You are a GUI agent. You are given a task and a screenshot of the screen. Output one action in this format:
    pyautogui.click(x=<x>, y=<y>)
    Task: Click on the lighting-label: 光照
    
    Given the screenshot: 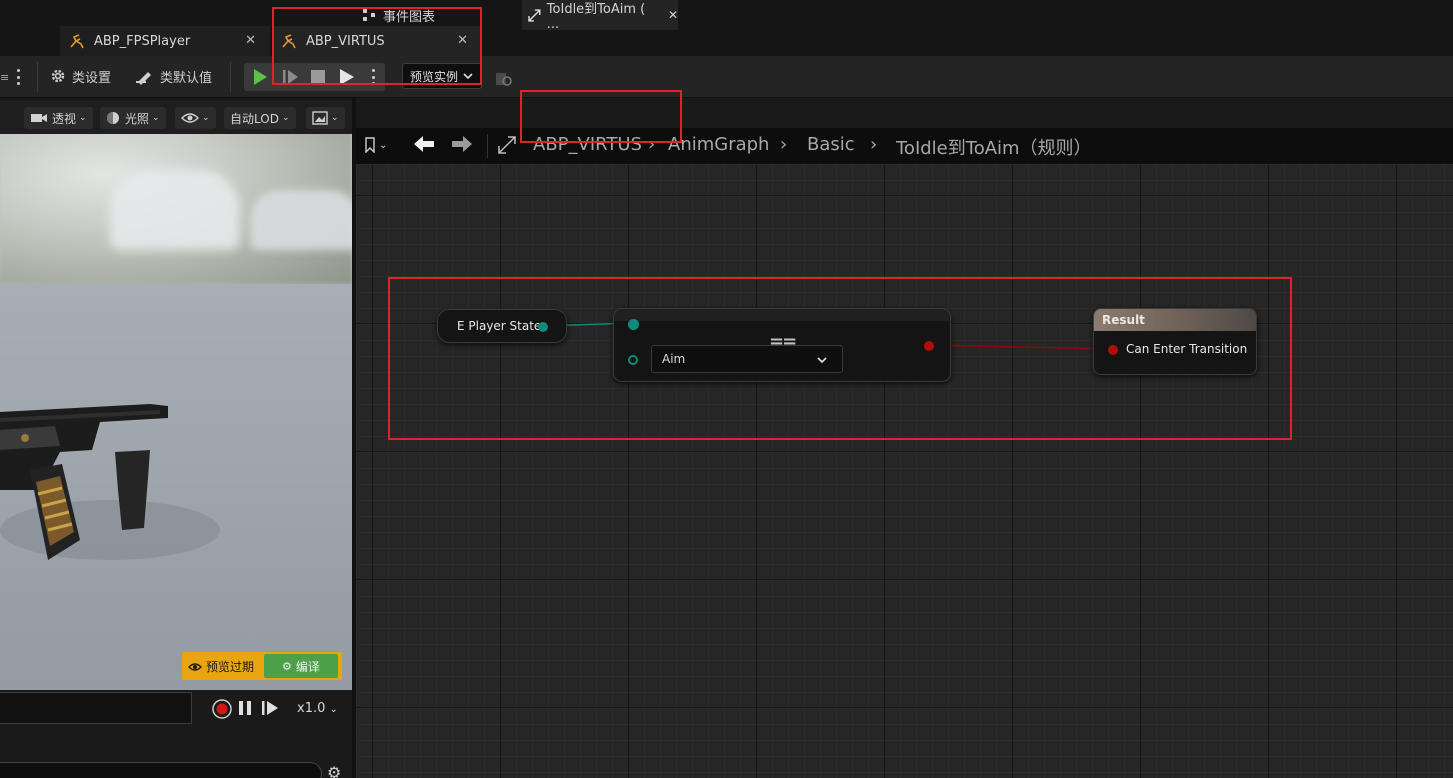 What is the action you would take?
    pyautogui.click(x=137, y=118)
    